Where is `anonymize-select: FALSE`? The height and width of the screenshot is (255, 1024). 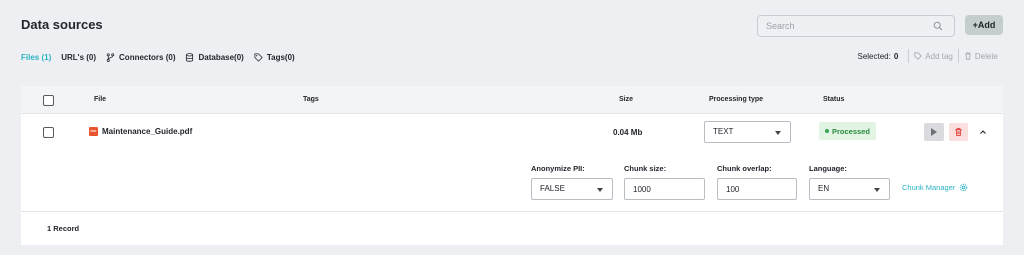 anonymize-select: FALSE is located at coordinates (572, 189).